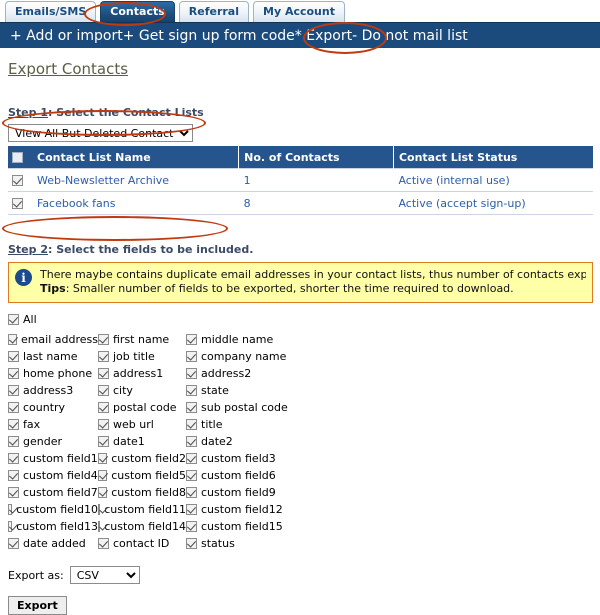 The image size is (600, 615). What do you see at coordinates (266, 543) in the screenshot?
I see `field-checkbox-status: status` at bounding box center [266, 543].